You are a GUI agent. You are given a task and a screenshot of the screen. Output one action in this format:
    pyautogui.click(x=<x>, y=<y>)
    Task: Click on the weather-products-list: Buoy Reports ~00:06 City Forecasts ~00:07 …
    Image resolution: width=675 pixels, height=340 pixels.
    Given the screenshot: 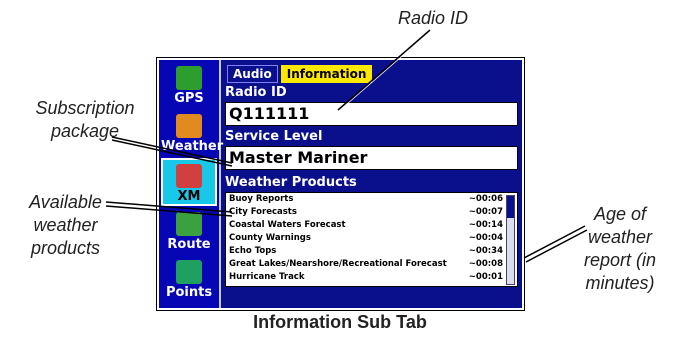 What is the action you would take?
    pyautogui.click(x=371, y=239)
    